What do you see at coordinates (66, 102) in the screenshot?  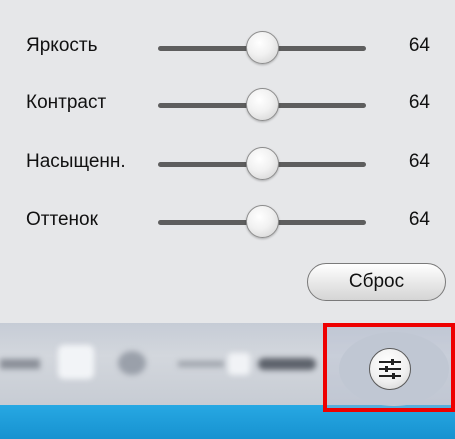 I see `contrast-label: Контраст` at bounding box center [66, 102].